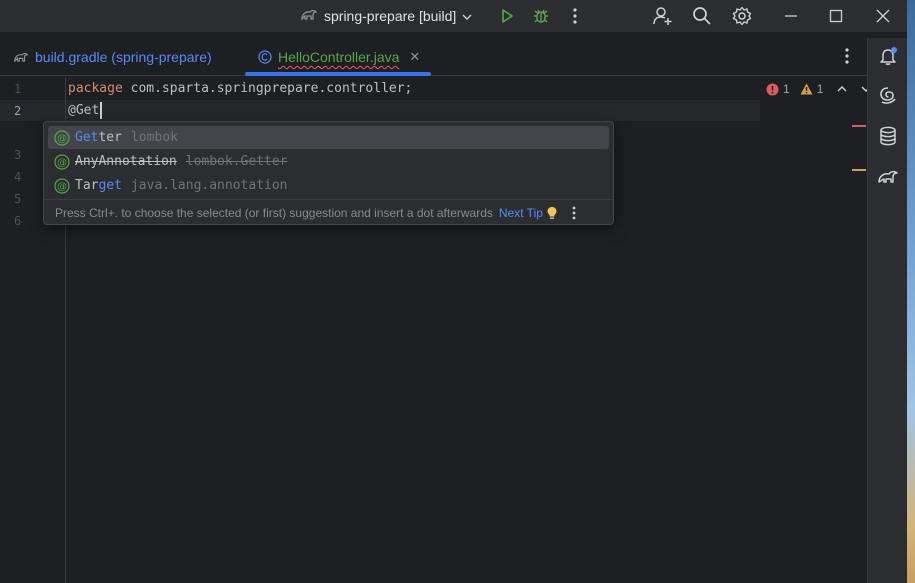  What do you see at coordinates (87, 137) in the screenshot?
I see `completion-match-text: Get` at bounding box center [87, 137].